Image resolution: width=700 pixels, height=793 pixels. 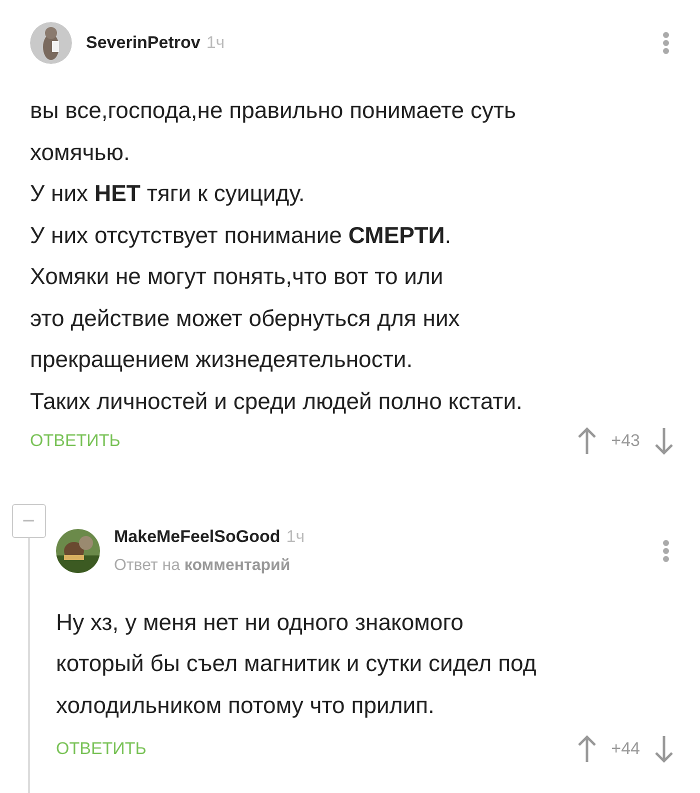 What do you see at coordinates (246, 705) in the screenshot?
I see `comment-text: холодильником потому что прилип.` at bounding box center [246, 705].